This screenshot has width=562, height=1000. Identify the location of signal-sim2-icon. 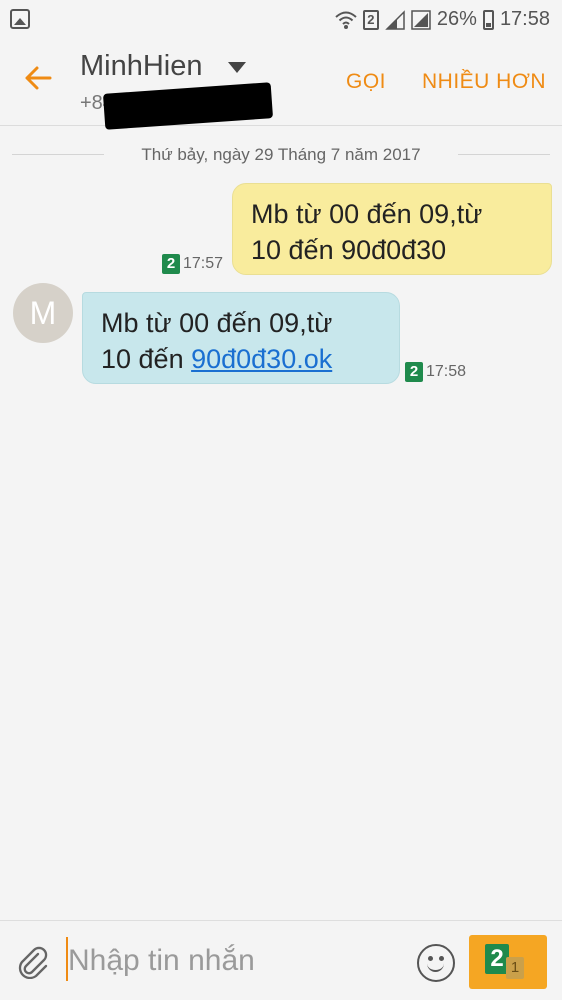
(421, 19).